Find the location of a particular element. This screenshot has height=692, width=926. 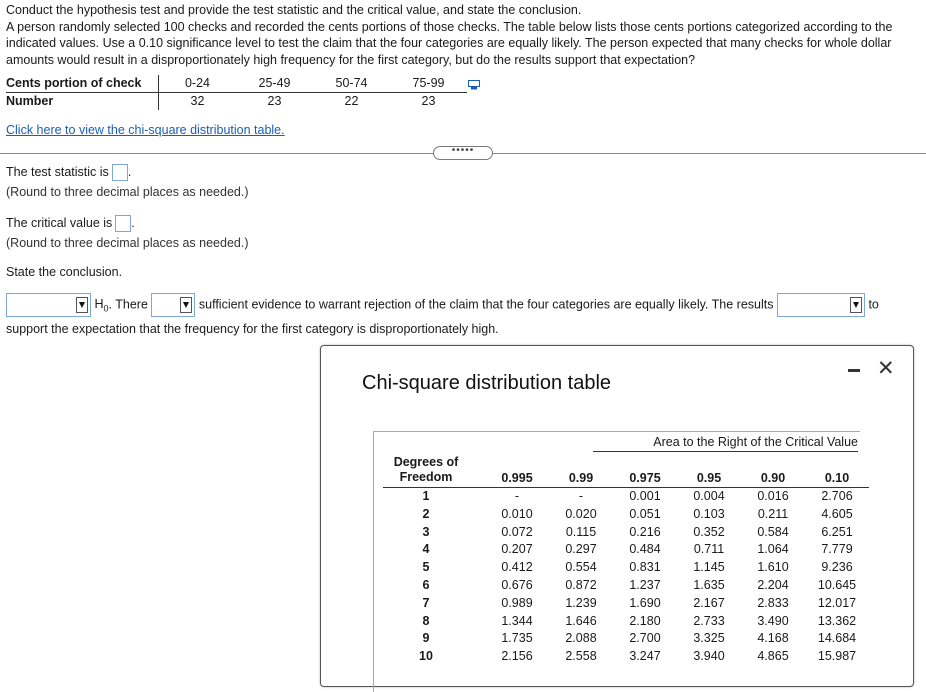

test-statistic-line: The test statistic is. is located at coordinates (68, 172).